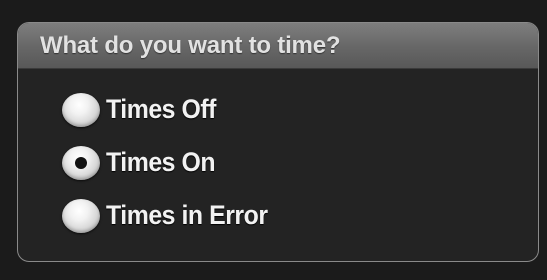  What do you see at coordinates (81, 109) in the screenshot?
I see `radio-button-times-off` at bounding box center [81, 109].